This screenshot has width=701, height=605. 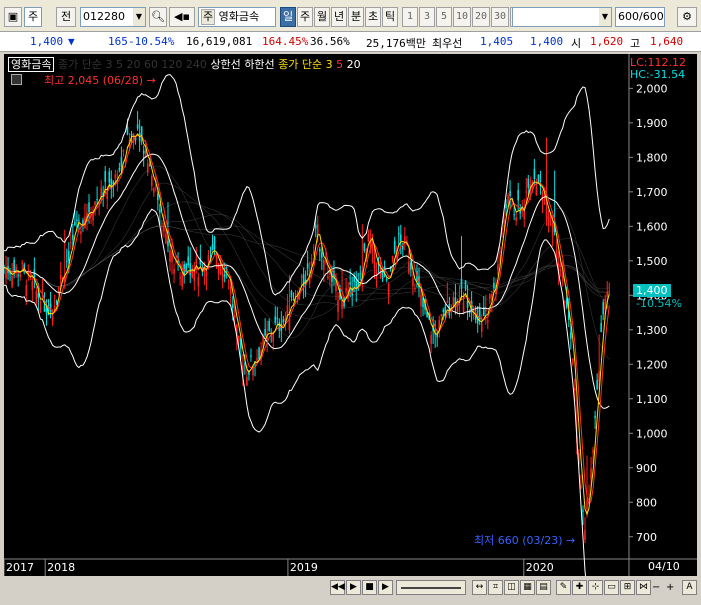 What do you see at coordinates (444, 17) in the screenshot?
I see `interval-button: 5` at bounding box center [444, 17].